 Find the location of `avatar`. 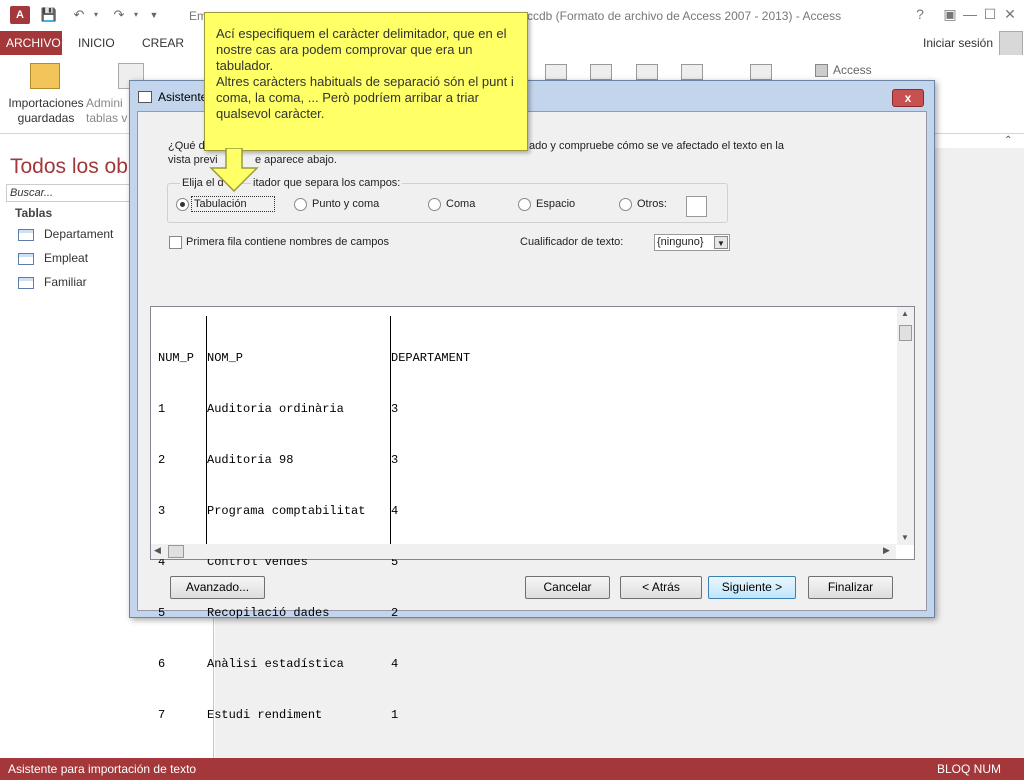

avatar is located at coordinates (1011, 44).